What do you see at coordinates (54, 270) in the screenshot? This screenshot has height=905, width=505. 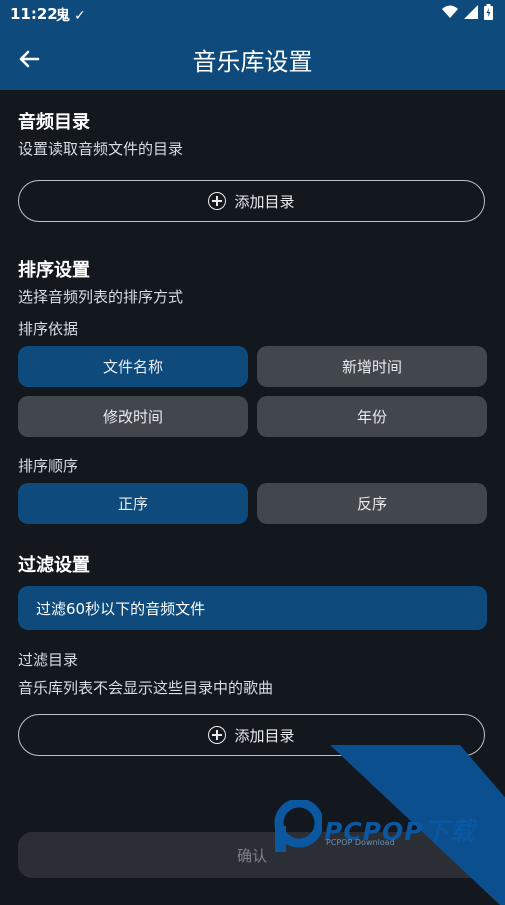 I see `sort-heading: 排序设置` at bounding box center [54, 270].